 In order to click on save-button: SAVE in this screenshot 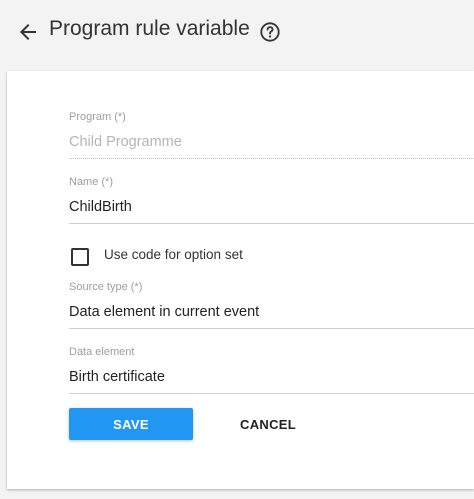, I will do `click(131, 424)`.